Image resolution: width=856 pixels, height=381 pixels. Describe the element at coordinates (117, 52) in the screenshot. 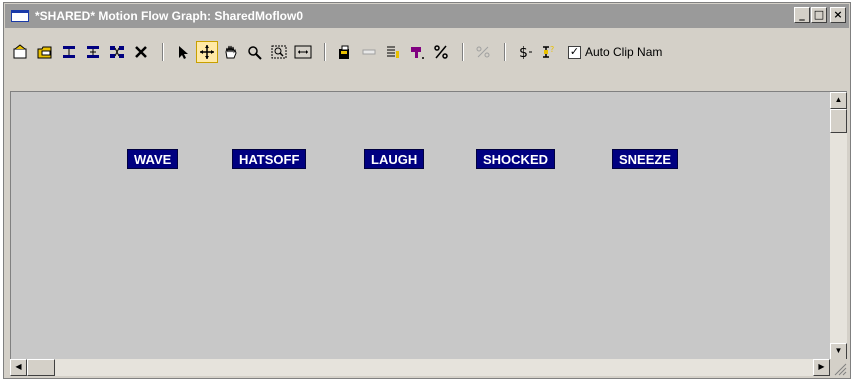

I see `create-random-motion-icon` at that location.